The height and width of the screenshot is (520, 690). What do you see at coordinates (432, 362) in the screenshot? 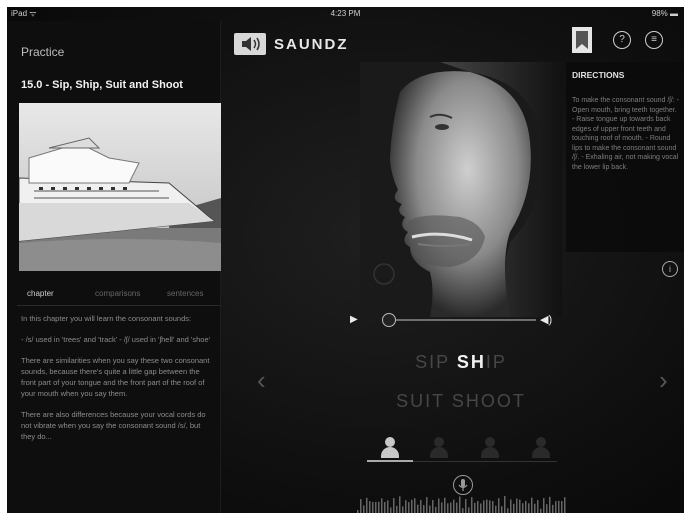
I see `word-sip: SIP` at bounding box center [432, 362].